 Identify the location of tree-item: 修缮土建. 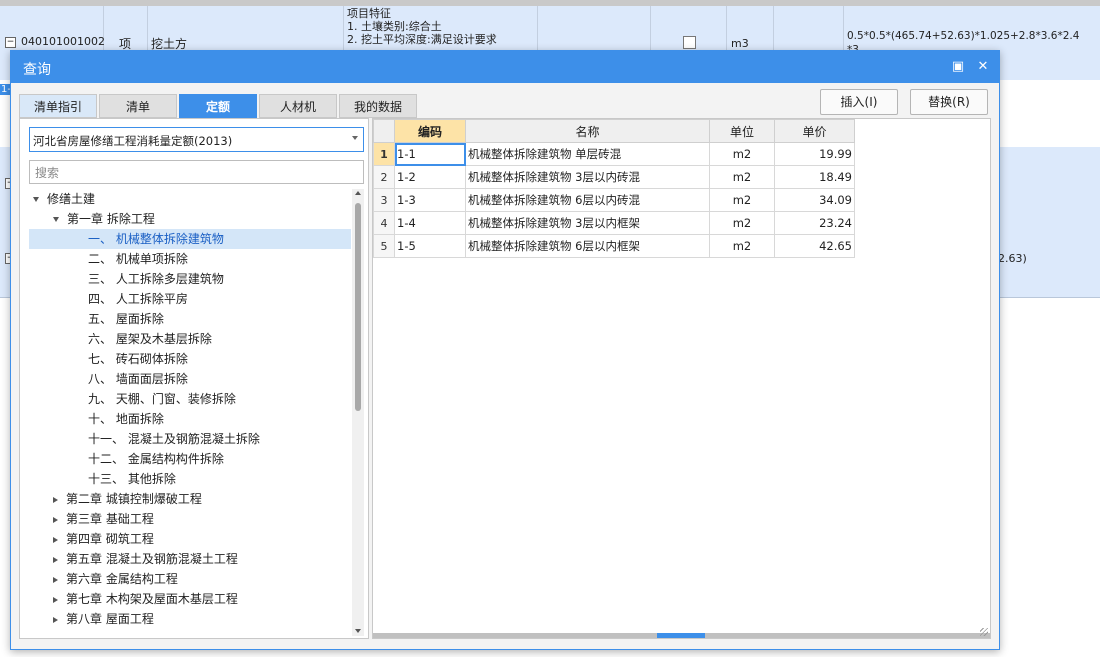
(190, 199).